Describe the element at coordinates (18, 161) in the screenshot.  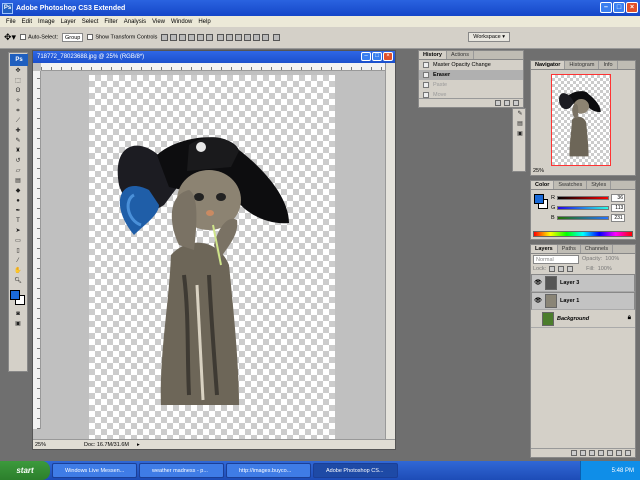
I see `history-brush-tool-icon: ↺` at that location.